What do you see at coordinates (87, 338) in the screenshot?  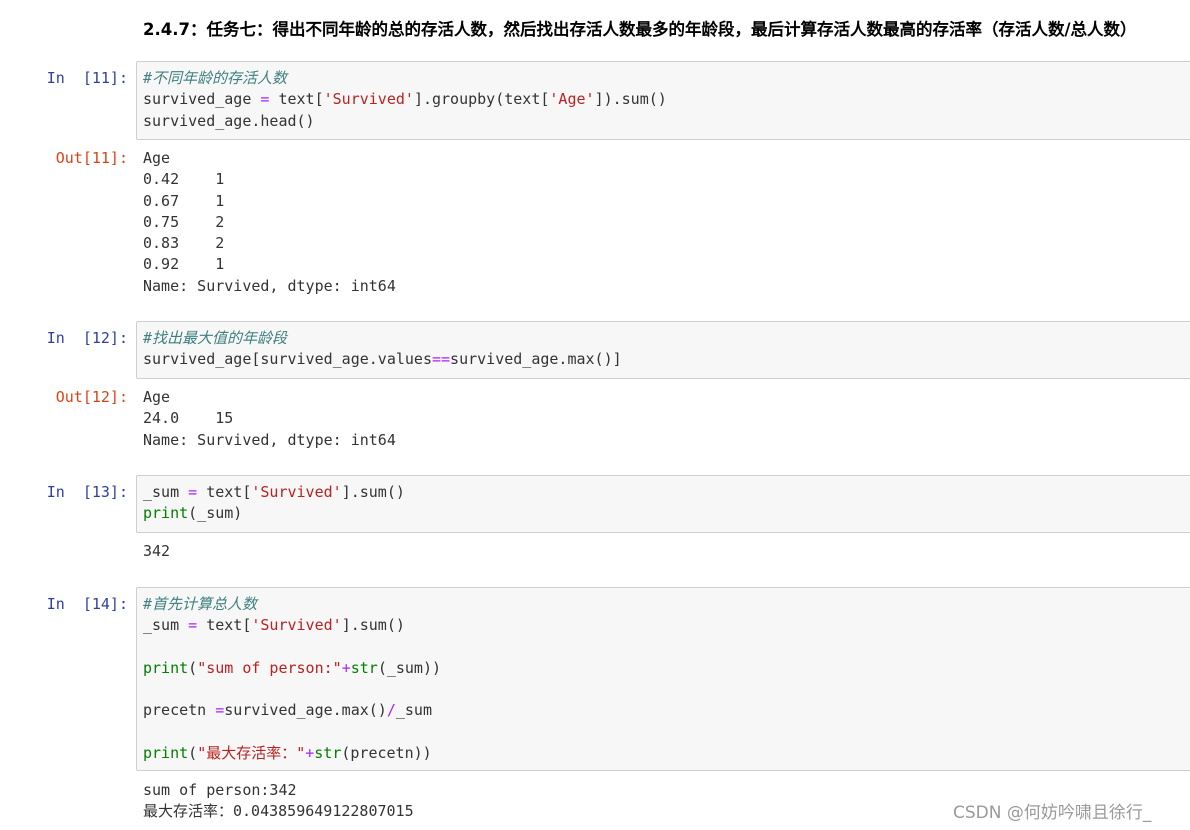 I see `in-prompt-12: In [12]:` at bounding box center [87, 338].